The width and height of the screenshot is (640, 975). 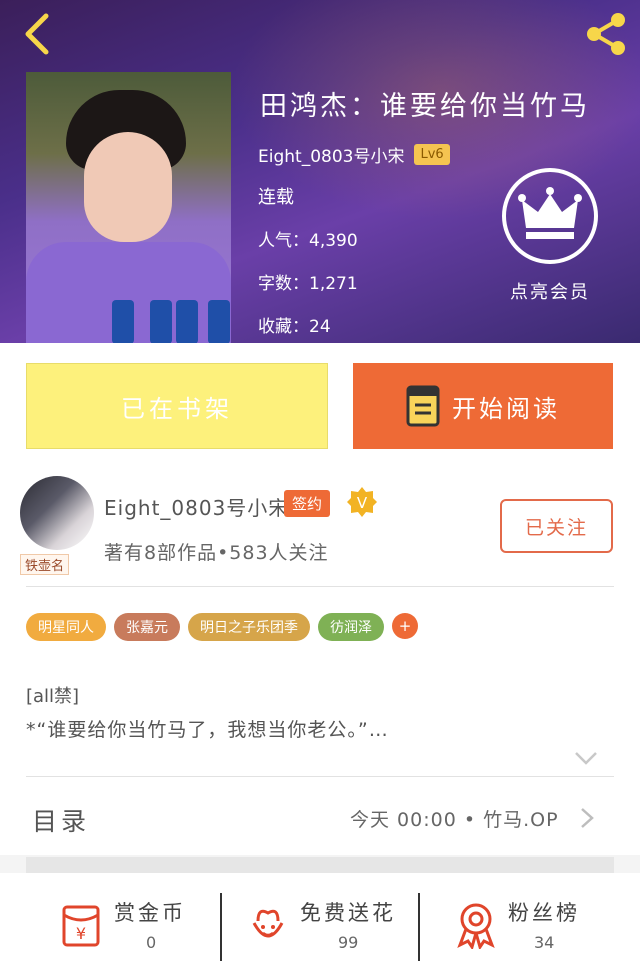 What do you see at coordinates (556, 526) in the screenshot?
I see `follow-button: 已关注` at bounding box center [556, 526].